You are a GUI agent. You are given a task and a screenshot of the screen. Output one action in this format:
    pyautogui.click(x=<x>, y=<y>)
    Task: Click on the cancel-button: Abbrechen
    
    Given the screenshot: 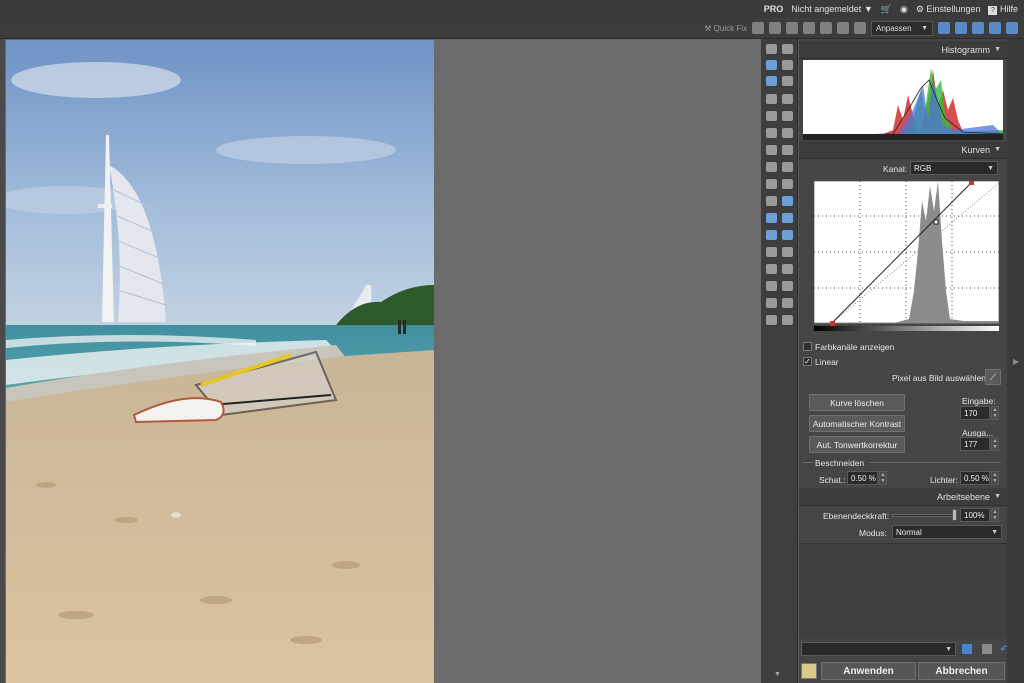 What is the action you would take?
    pyautogui.click(x=961, y=671)
    